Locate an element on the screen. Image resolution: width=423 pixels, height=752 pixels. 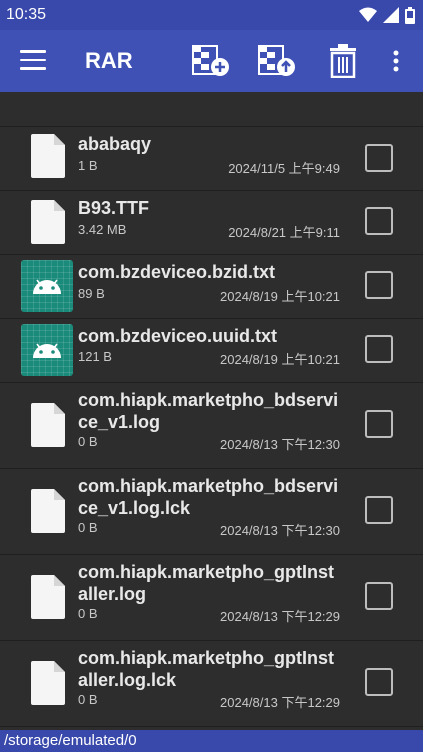
archive-extract-icon is located at coordinates (276, 60).